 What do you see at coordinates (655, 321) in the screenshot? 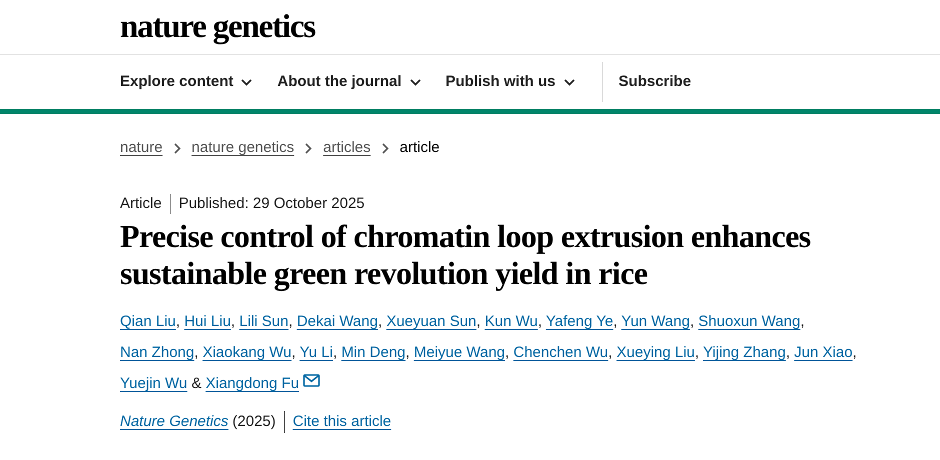
I see `author-link: Yun Wang` at bounding box center [655, 321].